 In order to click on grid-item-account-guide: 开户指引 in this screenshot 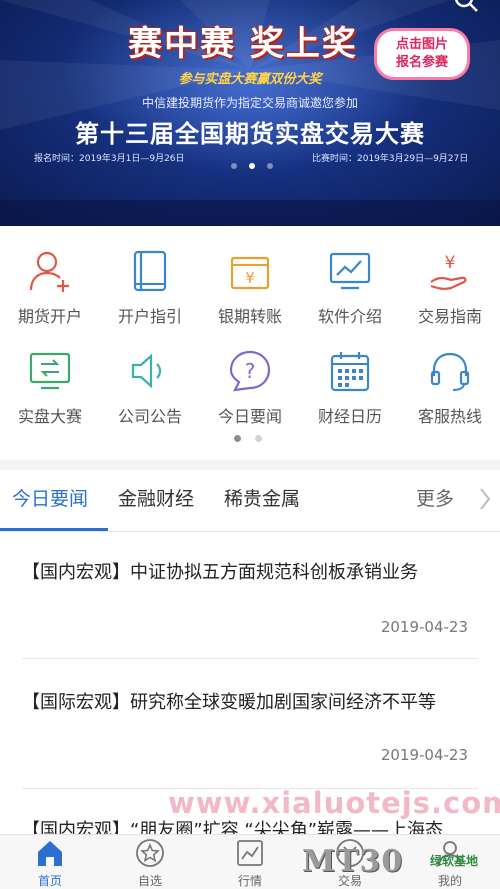, I will do `click(150, 294)`.